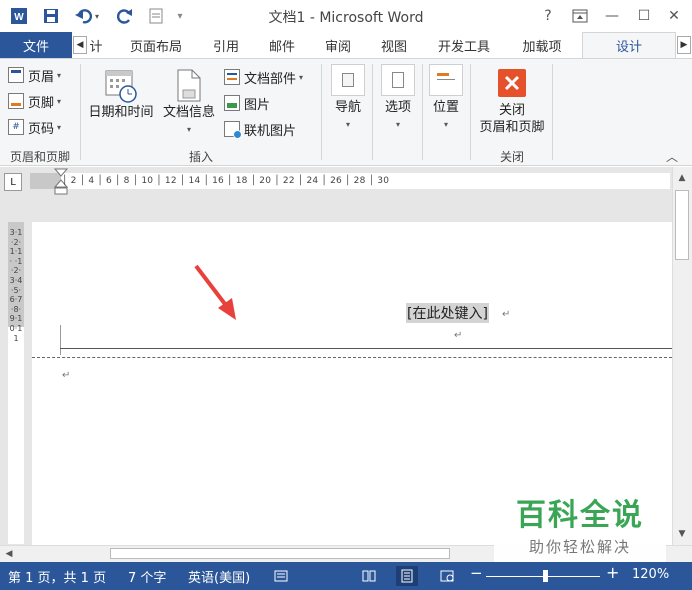 This screenshot has width=692, height=590. I want to click on group-label-close: 关闭, so click(511, 157).